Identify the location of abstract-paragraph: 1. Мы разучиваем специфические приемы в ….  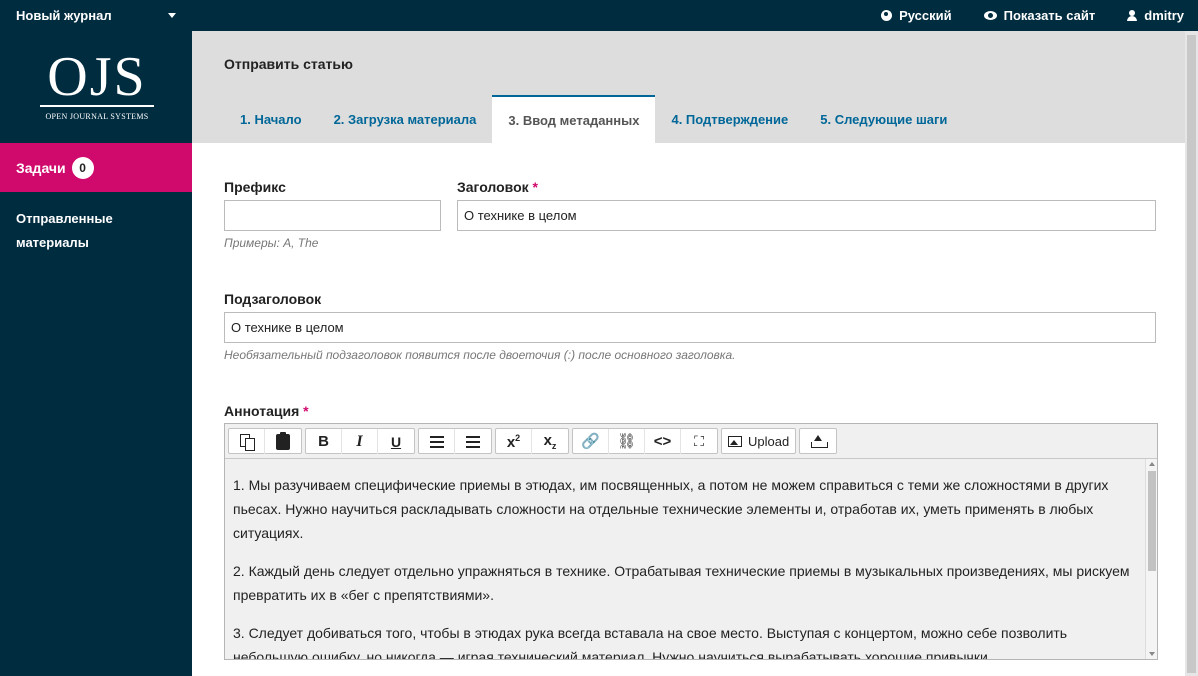
(671, 509).